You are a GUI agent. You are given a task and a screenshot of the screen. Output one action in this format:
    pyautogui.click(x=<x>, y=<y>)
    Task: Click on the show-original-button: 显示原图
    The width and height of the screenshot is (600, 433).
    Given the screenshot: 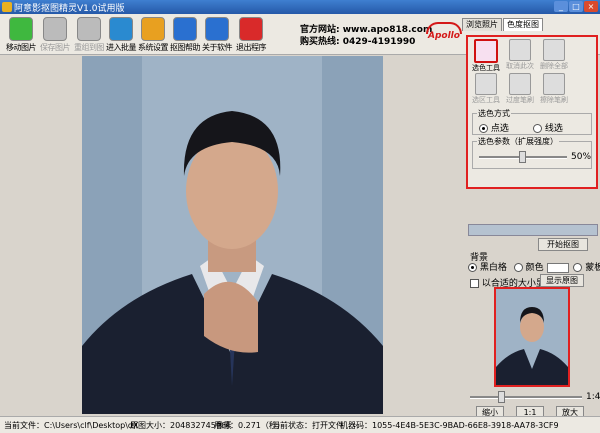 What is the action you would take?
    pyautogui.click(x=562, y=280)
    